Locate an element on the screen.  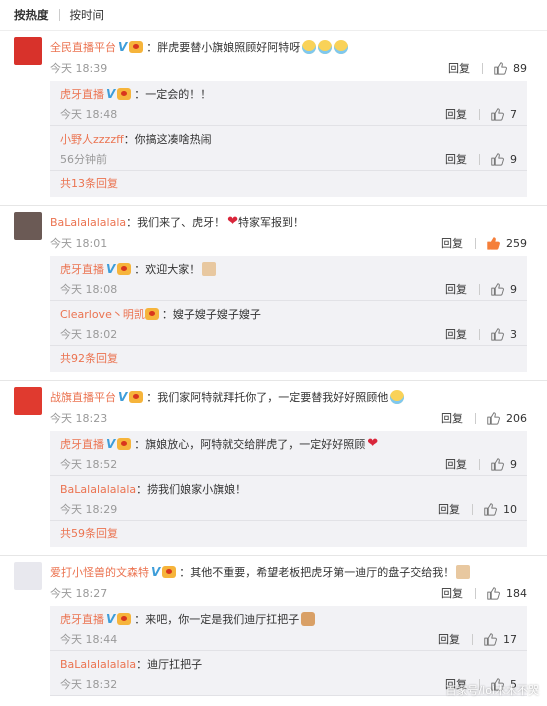
like-button: 7 is located at coordinates (503, 114).